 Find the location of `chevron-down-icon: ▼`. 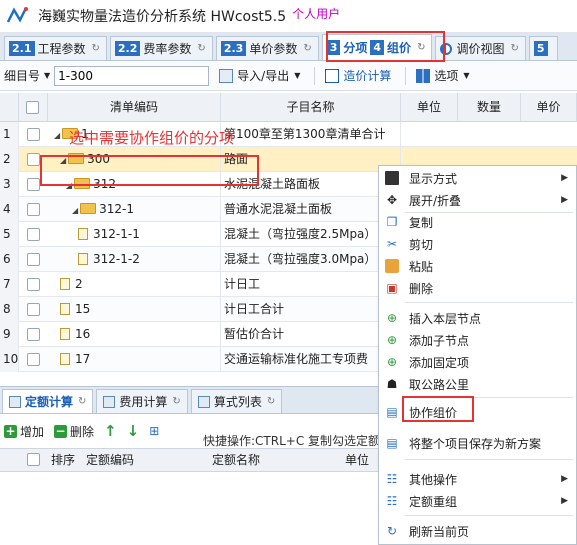

chevron-down-icon: ▼ is located at coordinates (297, 75).